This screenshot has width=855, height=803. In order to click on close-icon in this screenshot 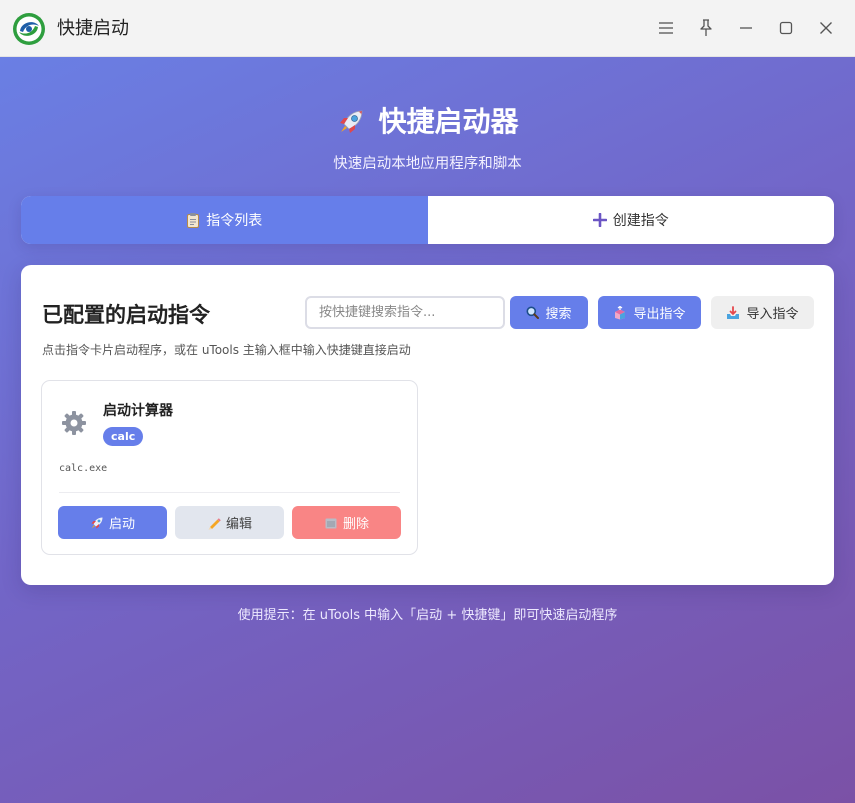, I will do `click(826, 28)`.